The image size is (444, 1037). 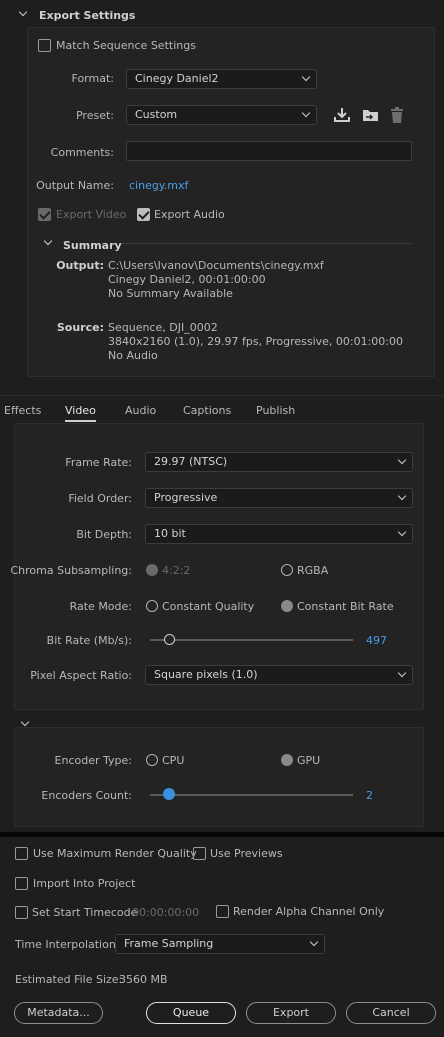 What do you see at coordinates (287, 570) in the screenshot?
I see `chroma-rgba-radio` at bounding box center [287, 570].